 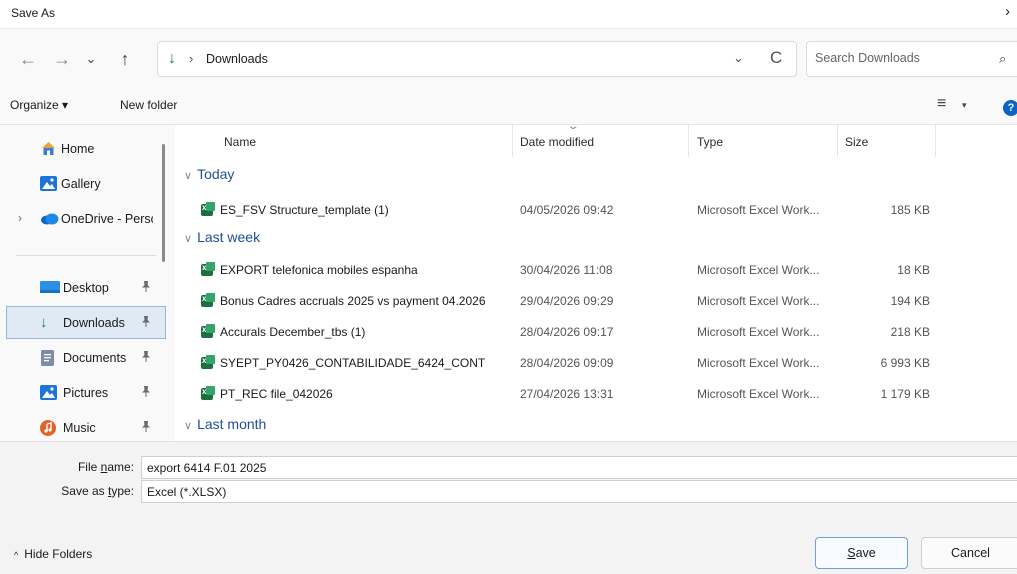 I want to click on sidebar-item-label: Documents, so click(x=95, y=358).